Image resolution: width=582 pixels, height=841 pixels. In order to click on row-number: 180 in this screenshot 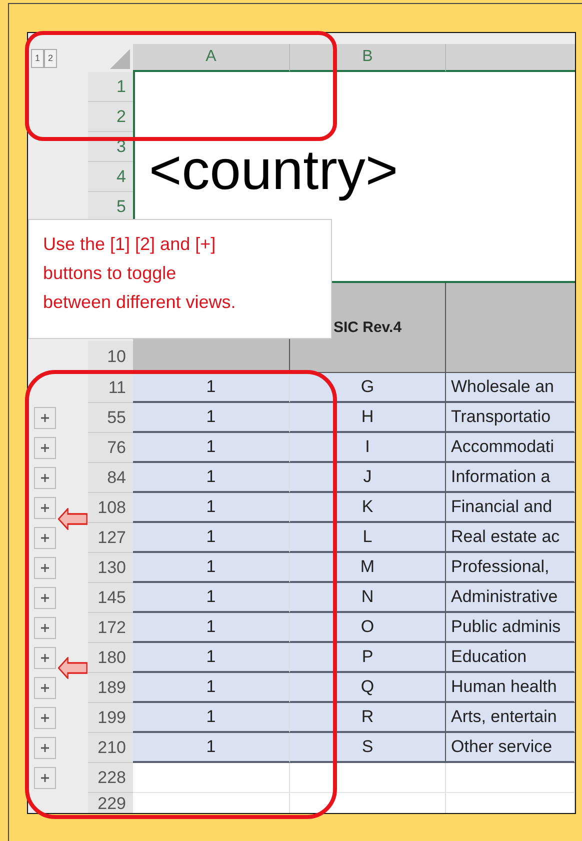, I will do `click(110, 658)`.